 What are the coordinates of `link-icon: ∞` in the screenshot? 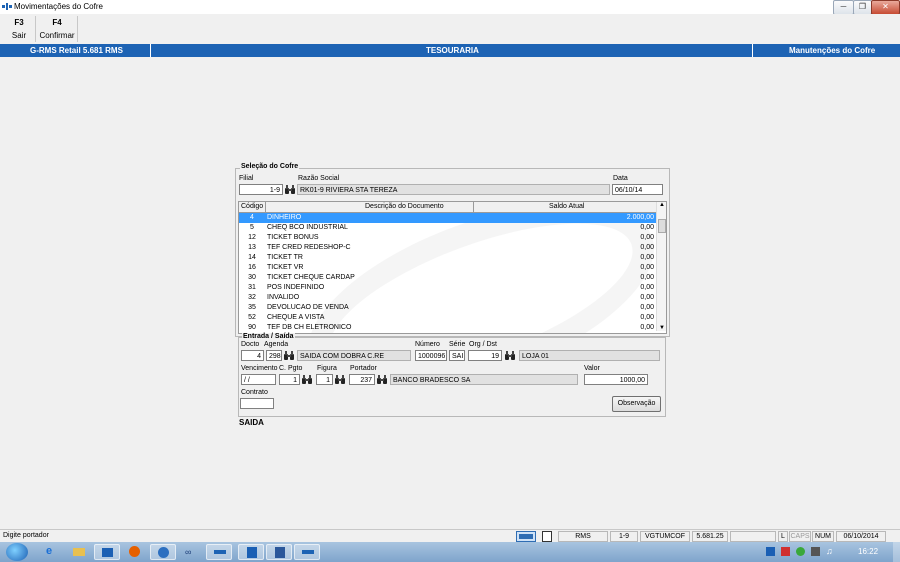 It's located at (188, 552).